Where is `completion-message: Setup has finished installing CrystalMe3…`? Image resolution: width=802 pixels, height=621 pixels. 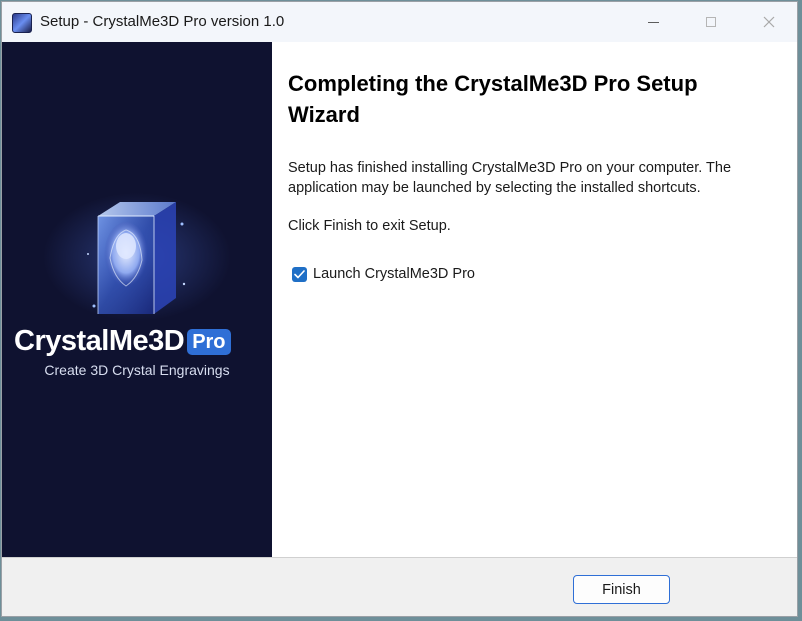 completion-message: Setup has finished installing CrystalMe3… is located at coordinates (510, 178).